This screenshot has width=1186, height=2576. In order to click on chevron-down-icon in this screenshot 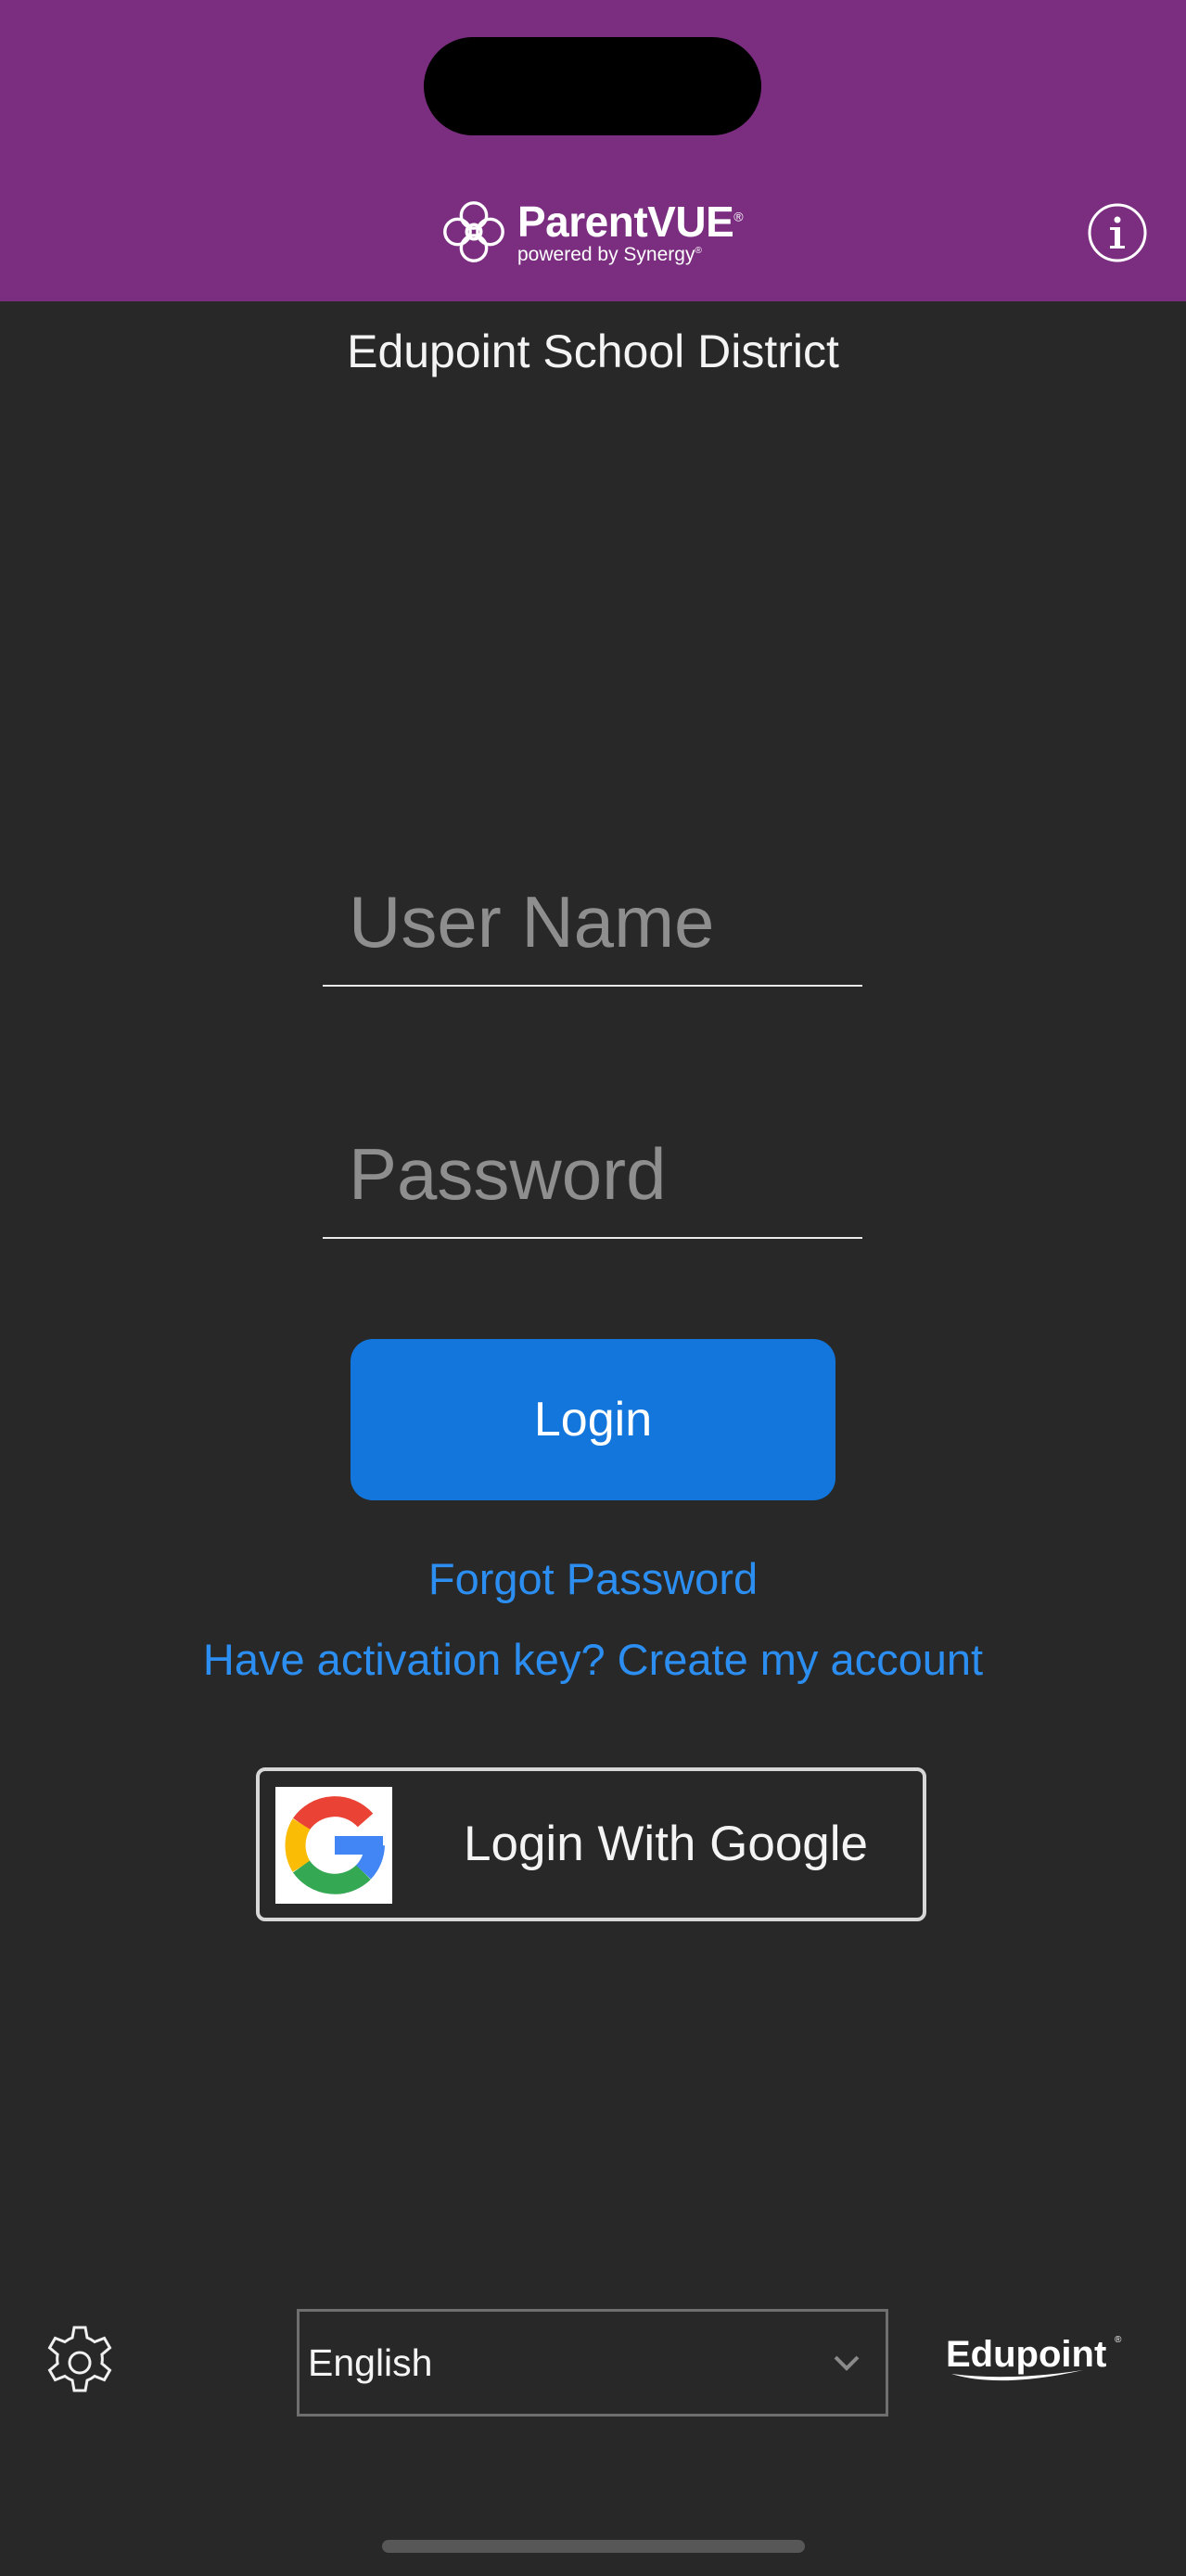, I will do `click(847, 2363)`.